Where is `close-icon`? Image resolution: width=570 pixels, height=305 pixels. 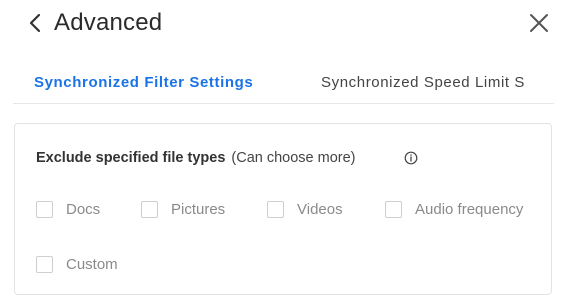 close-icon is located at coordinates (539, 23).